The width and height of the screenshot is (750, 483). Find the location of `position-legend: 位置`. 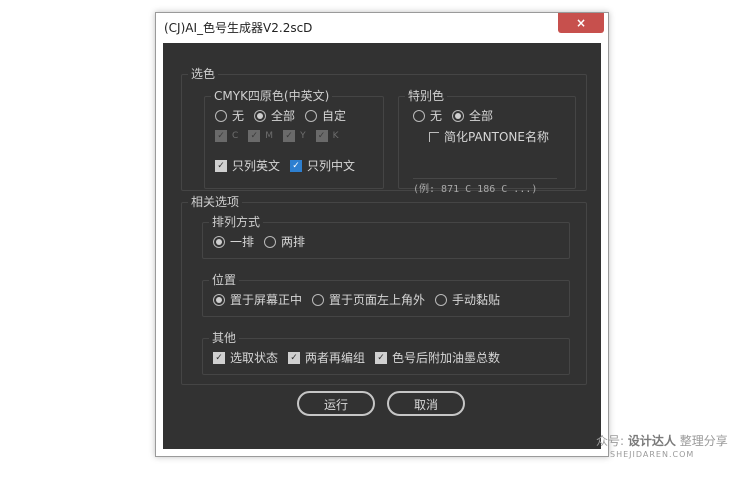

position-legend: 位置 is located at coordinates (224, 280).